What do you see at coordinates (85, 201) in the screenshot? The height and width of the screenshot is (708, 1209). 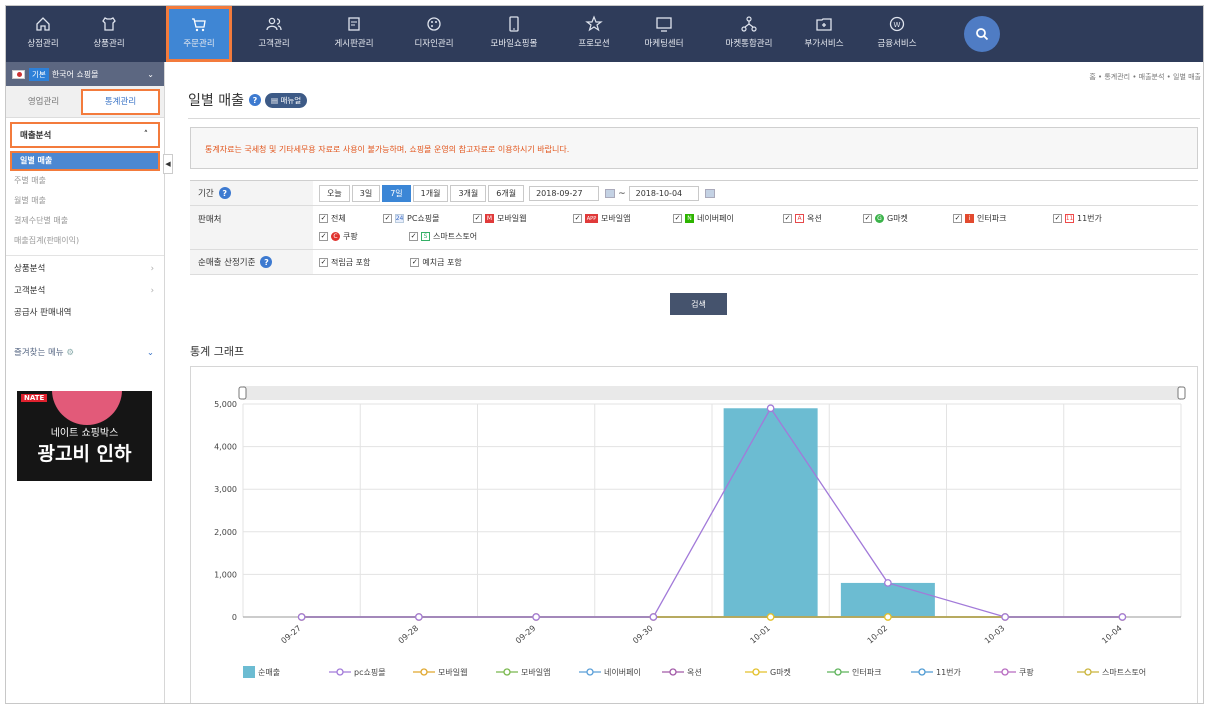 I see `sidebar-item-monthly-sales: 월별 매출` at bounding box center [85, 201].